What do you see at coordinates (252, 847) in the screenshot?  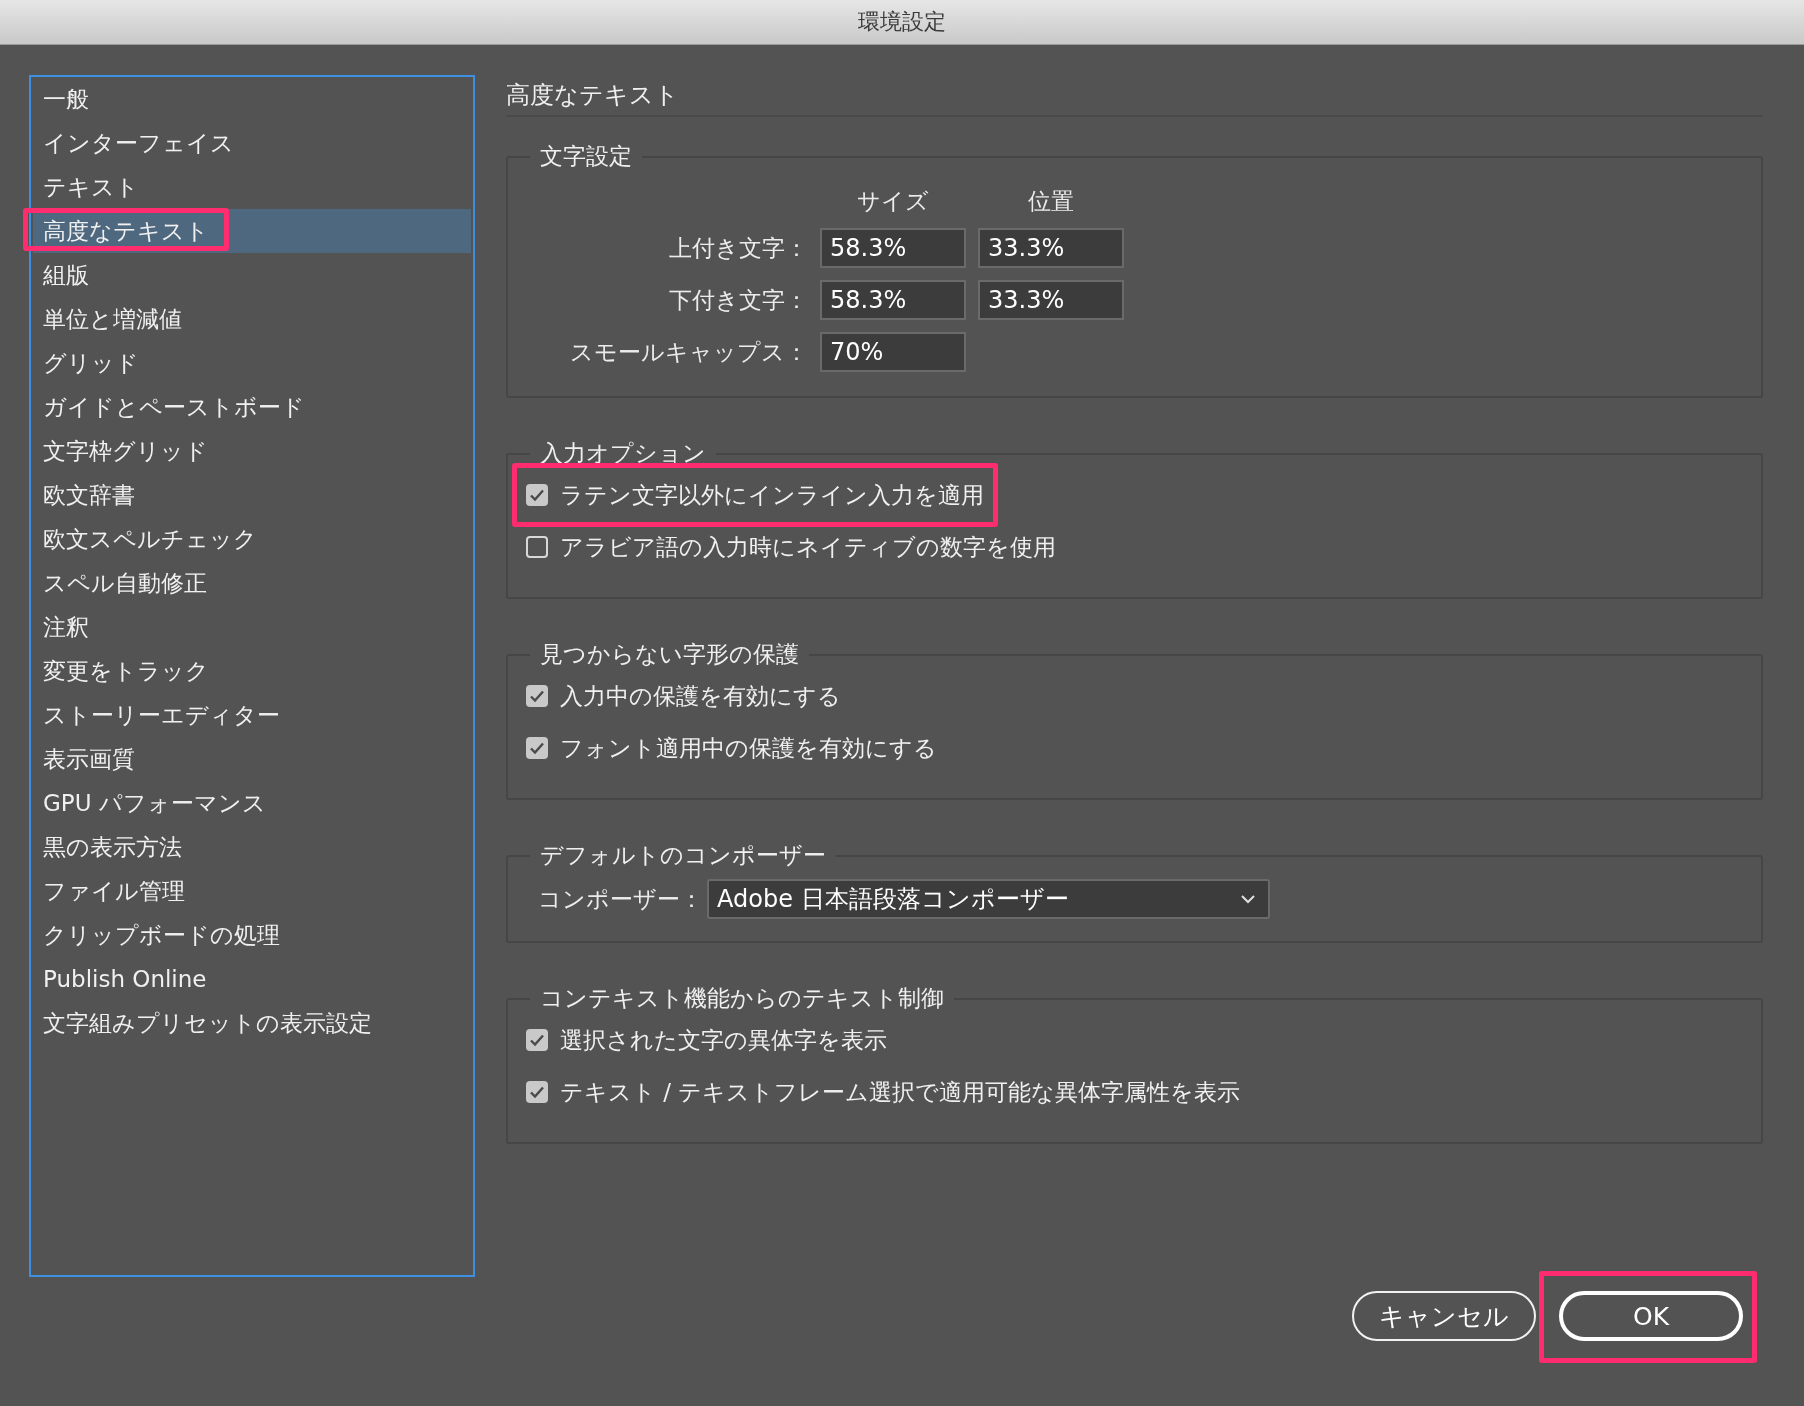 I see `sidebar-item: 黒の表示方法` at bounding box center [252, 847].